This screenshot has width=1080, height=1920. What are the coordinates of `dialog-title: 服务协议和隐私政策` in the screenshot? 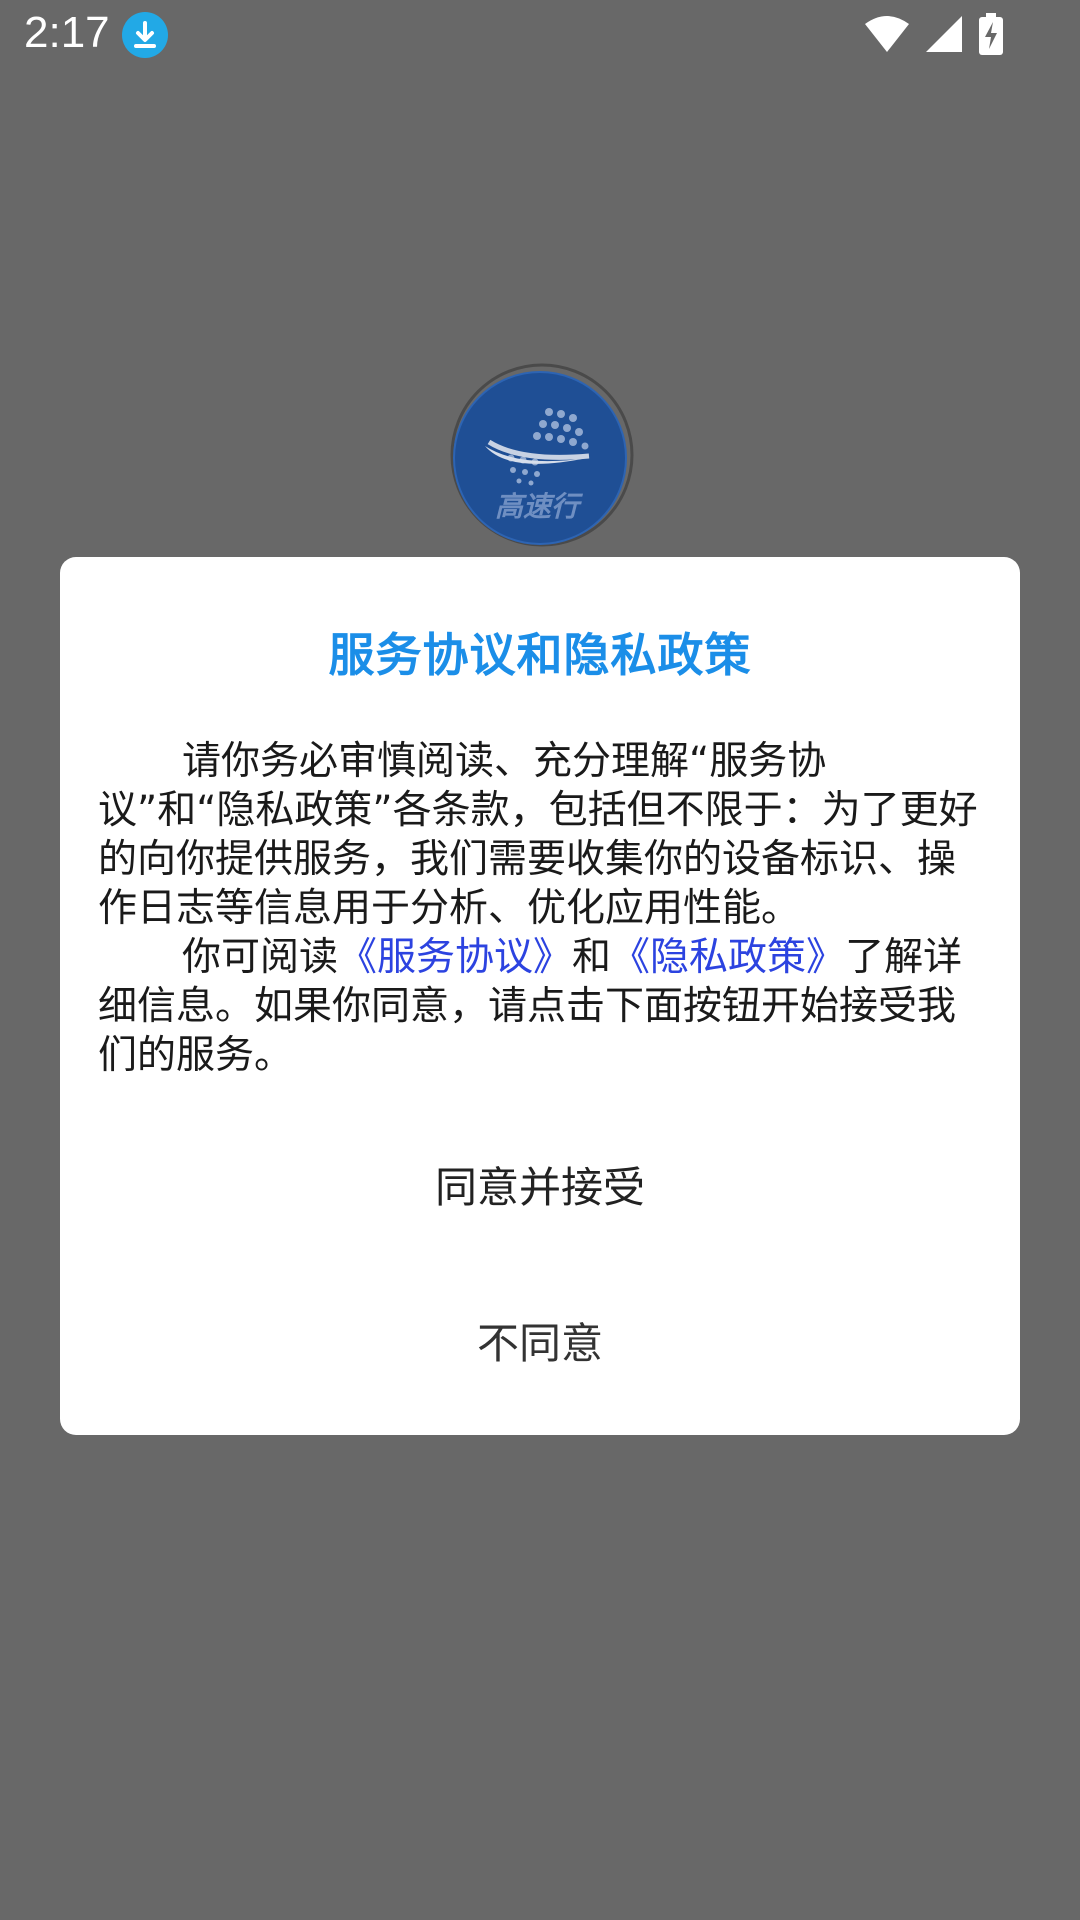 It's located at (540, 655).